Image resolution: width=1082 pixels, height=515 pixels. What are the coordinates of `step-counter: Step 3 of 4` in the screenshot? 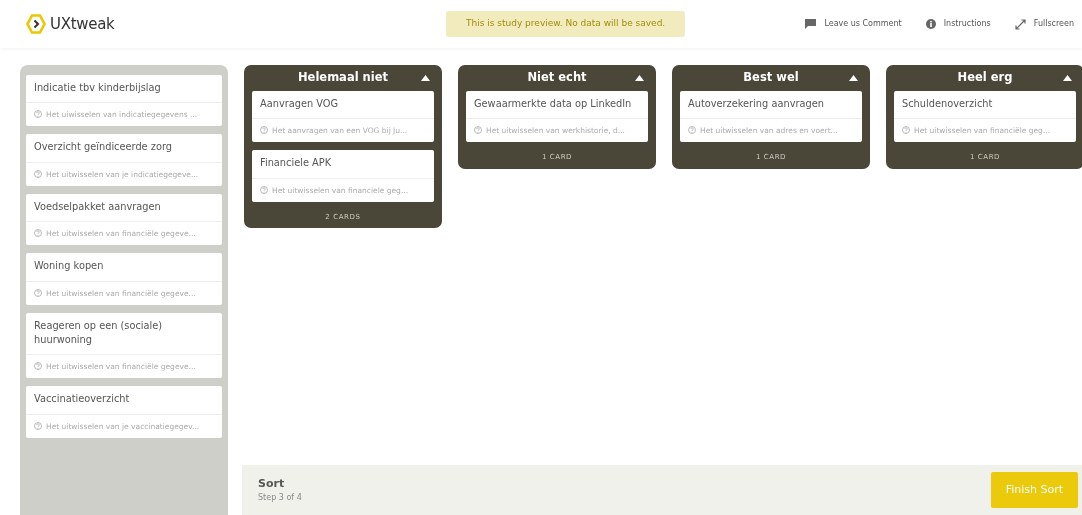 It's located at (280, 498).